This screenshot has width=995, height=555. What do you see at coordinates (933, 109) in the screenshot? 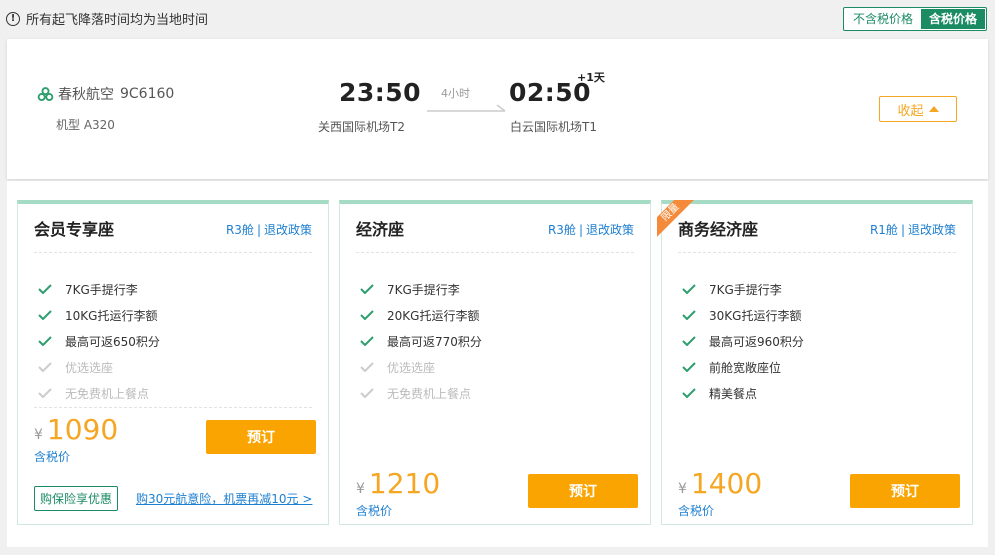
I see `caret-up-icon` at bounding box center [933, 109].